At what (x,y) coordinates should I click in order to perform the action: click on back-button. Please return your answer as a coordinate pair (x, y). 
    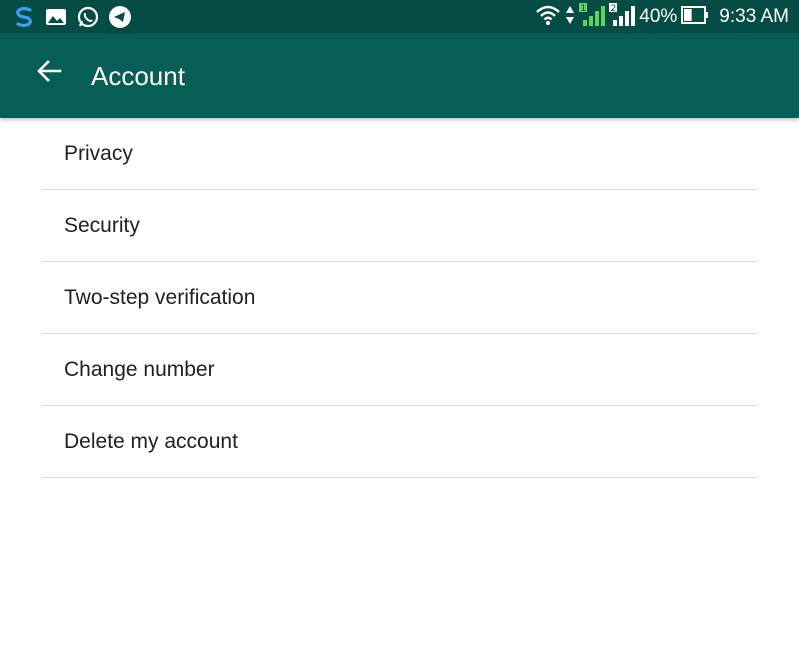
    Looking at the image, I should click on (50, 71).